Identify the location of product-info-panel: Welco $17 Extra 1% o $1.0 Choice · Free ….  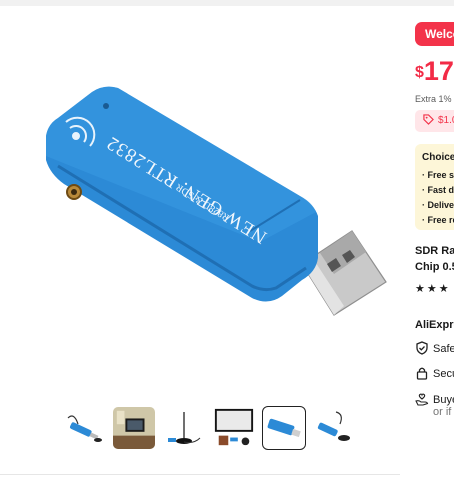
(430, 250).